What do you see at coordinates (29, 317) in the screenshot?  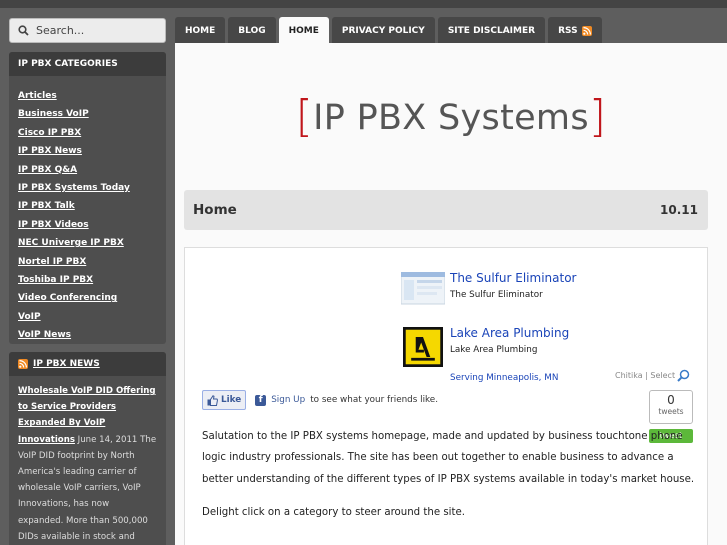 I see `category-link-voip: VoIP` at bounding box center [29, 317].